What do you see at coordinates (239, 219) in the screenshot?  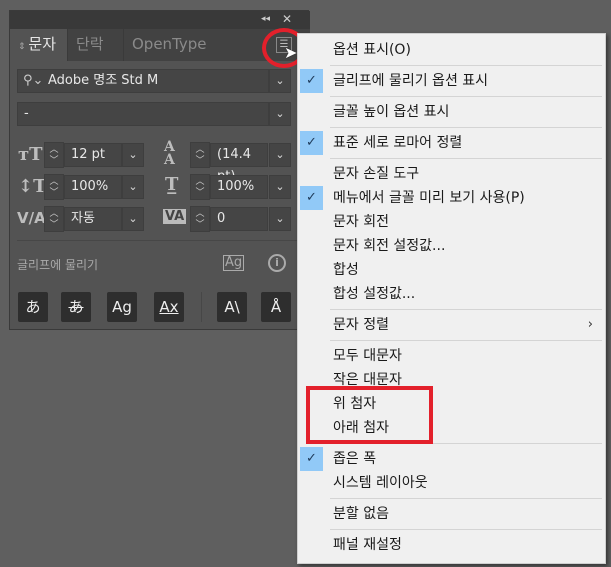 I see `tracking-input: 0` at bounding box center [239, 219].